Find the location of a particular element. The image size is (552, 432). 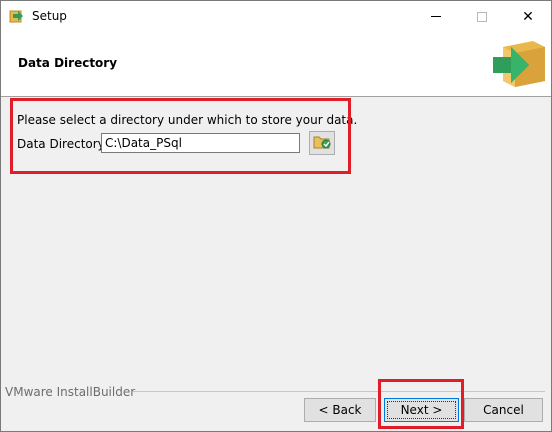

window-title: Setup is located at coordinates (49, 16).